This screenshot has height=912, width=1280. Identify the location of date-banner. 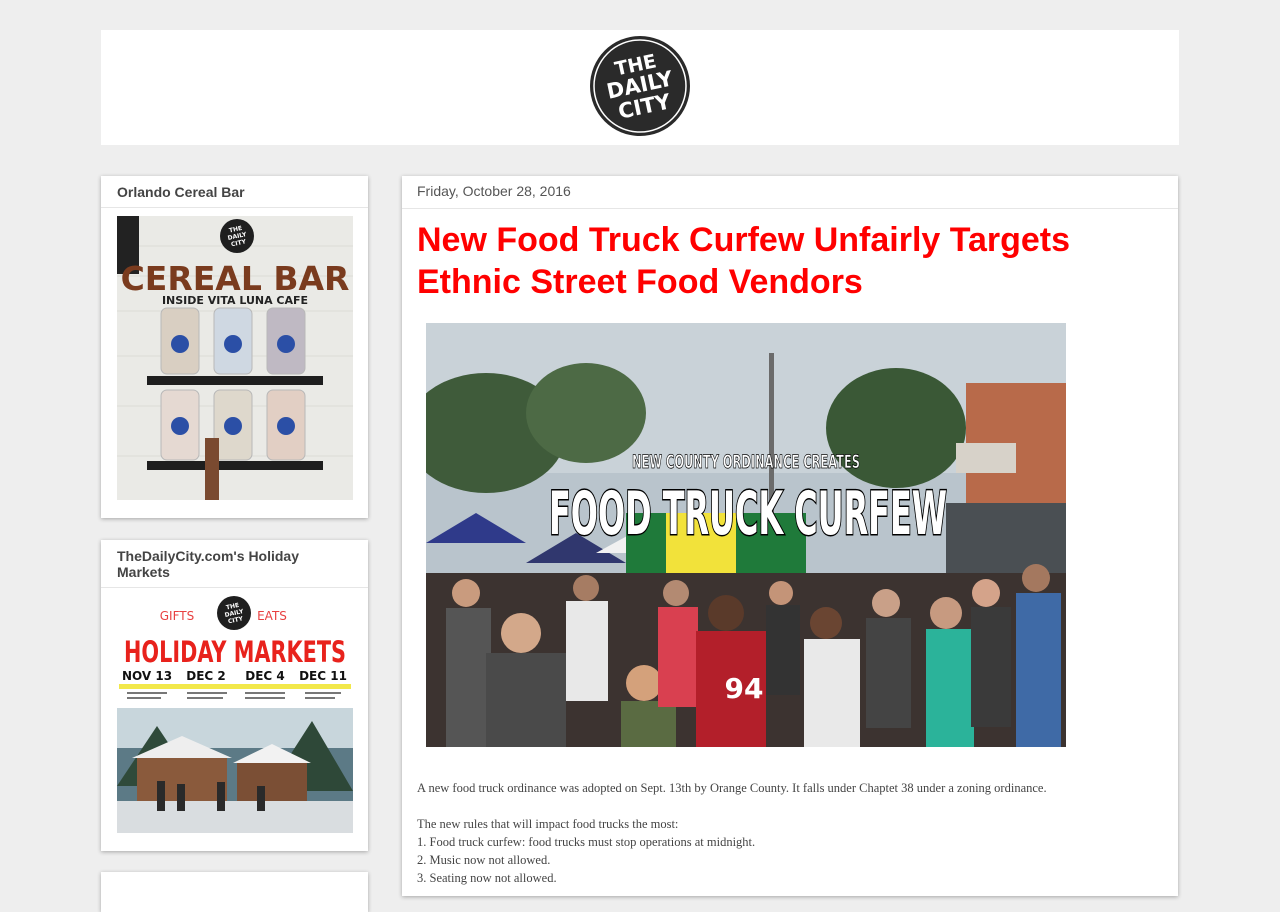
(235, 686).